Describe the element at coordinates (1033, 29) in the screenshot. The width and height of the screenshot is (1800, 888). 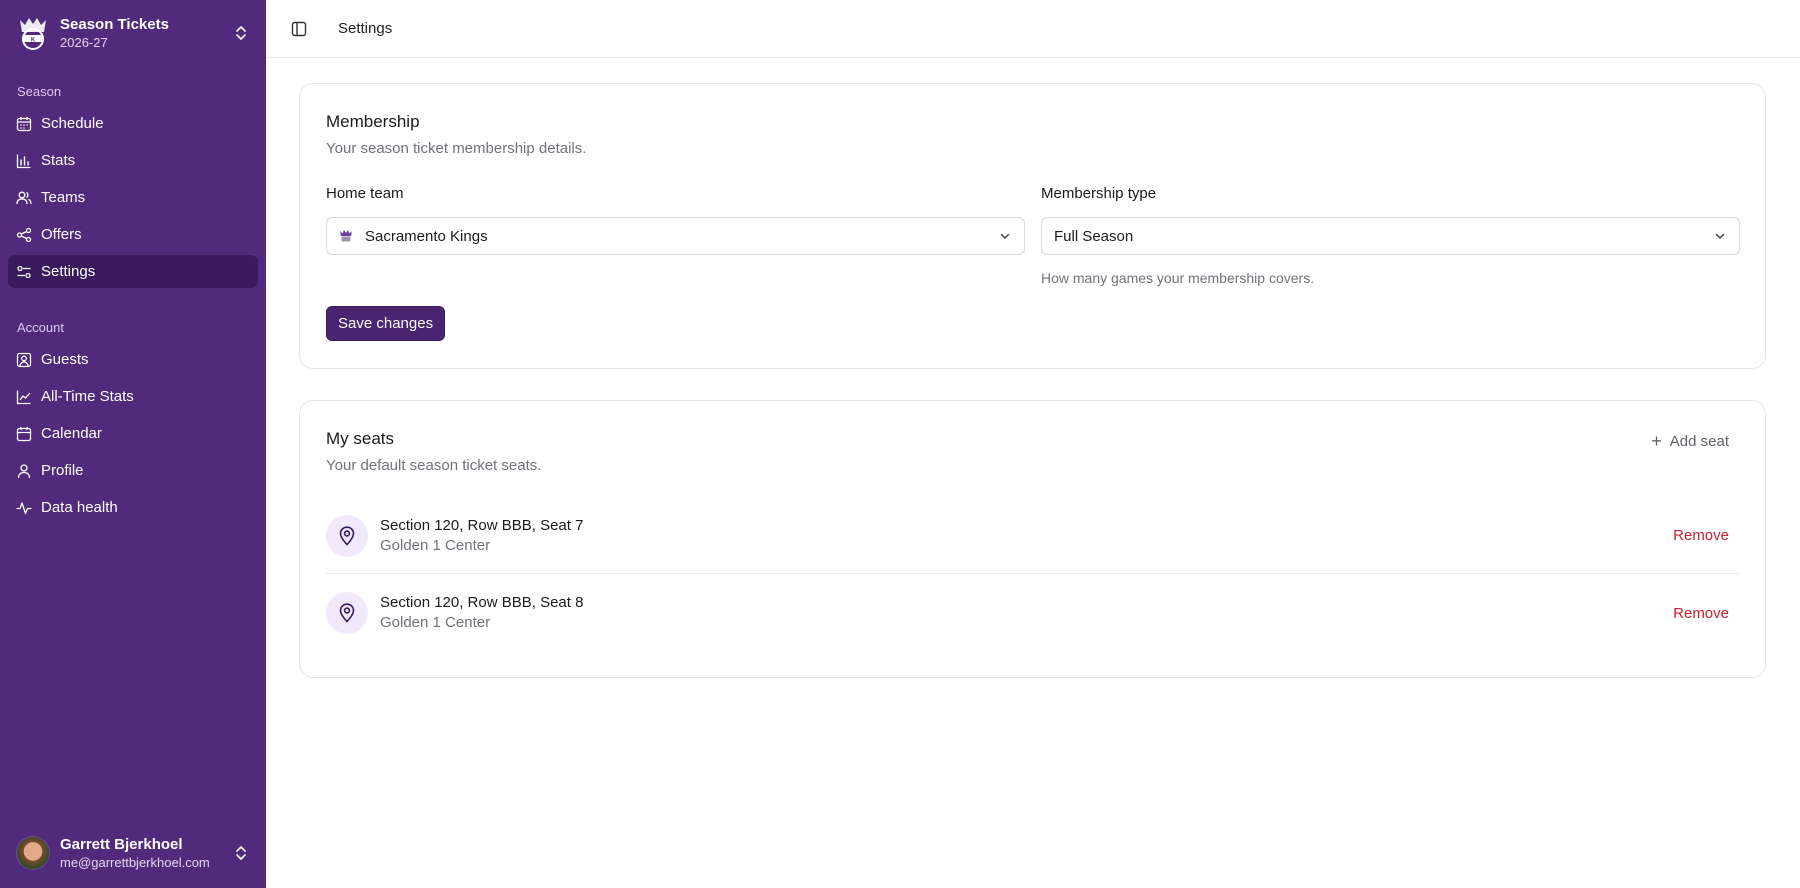
I see `topbar: Settings` at that location.